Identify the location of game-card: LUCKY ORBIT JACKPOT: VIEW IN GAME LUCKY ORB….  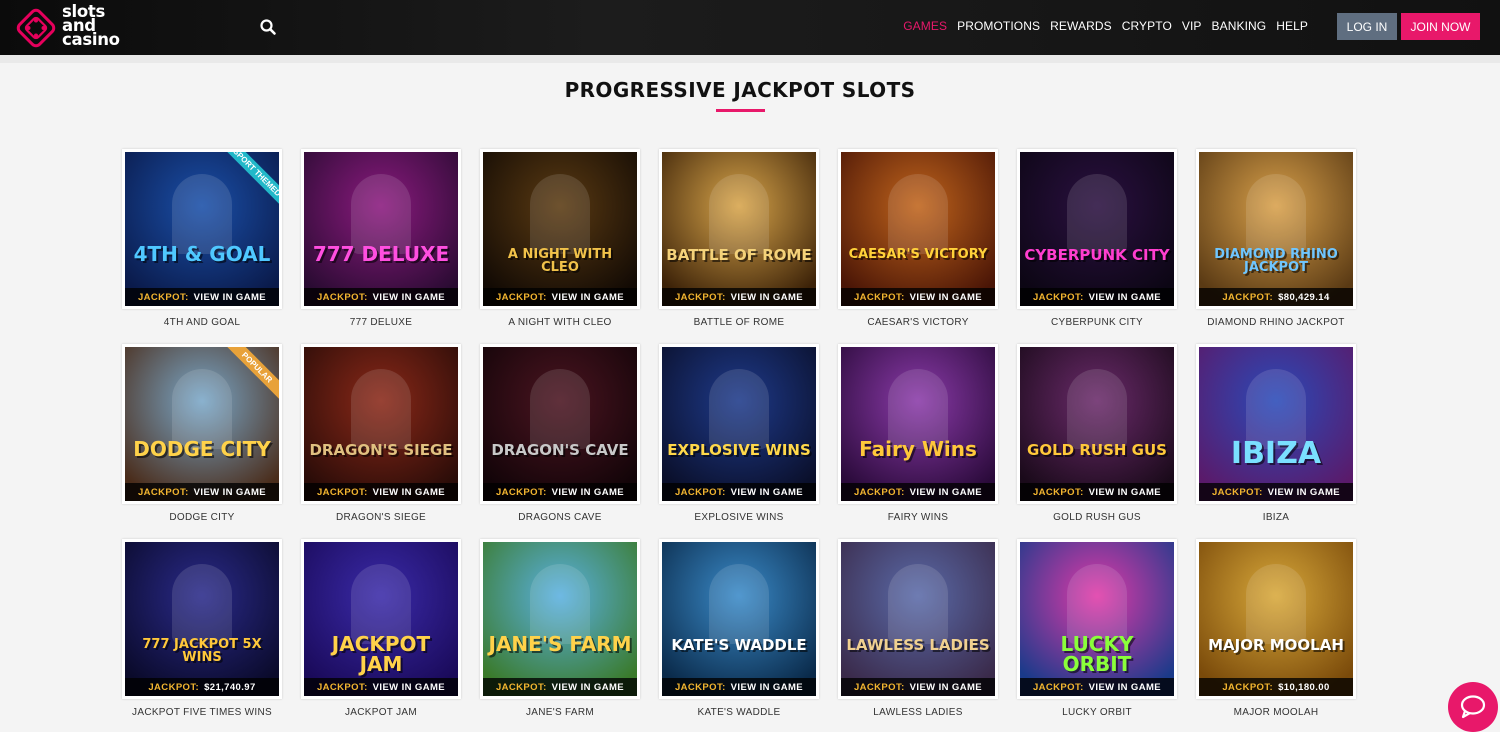
(1097, 629).